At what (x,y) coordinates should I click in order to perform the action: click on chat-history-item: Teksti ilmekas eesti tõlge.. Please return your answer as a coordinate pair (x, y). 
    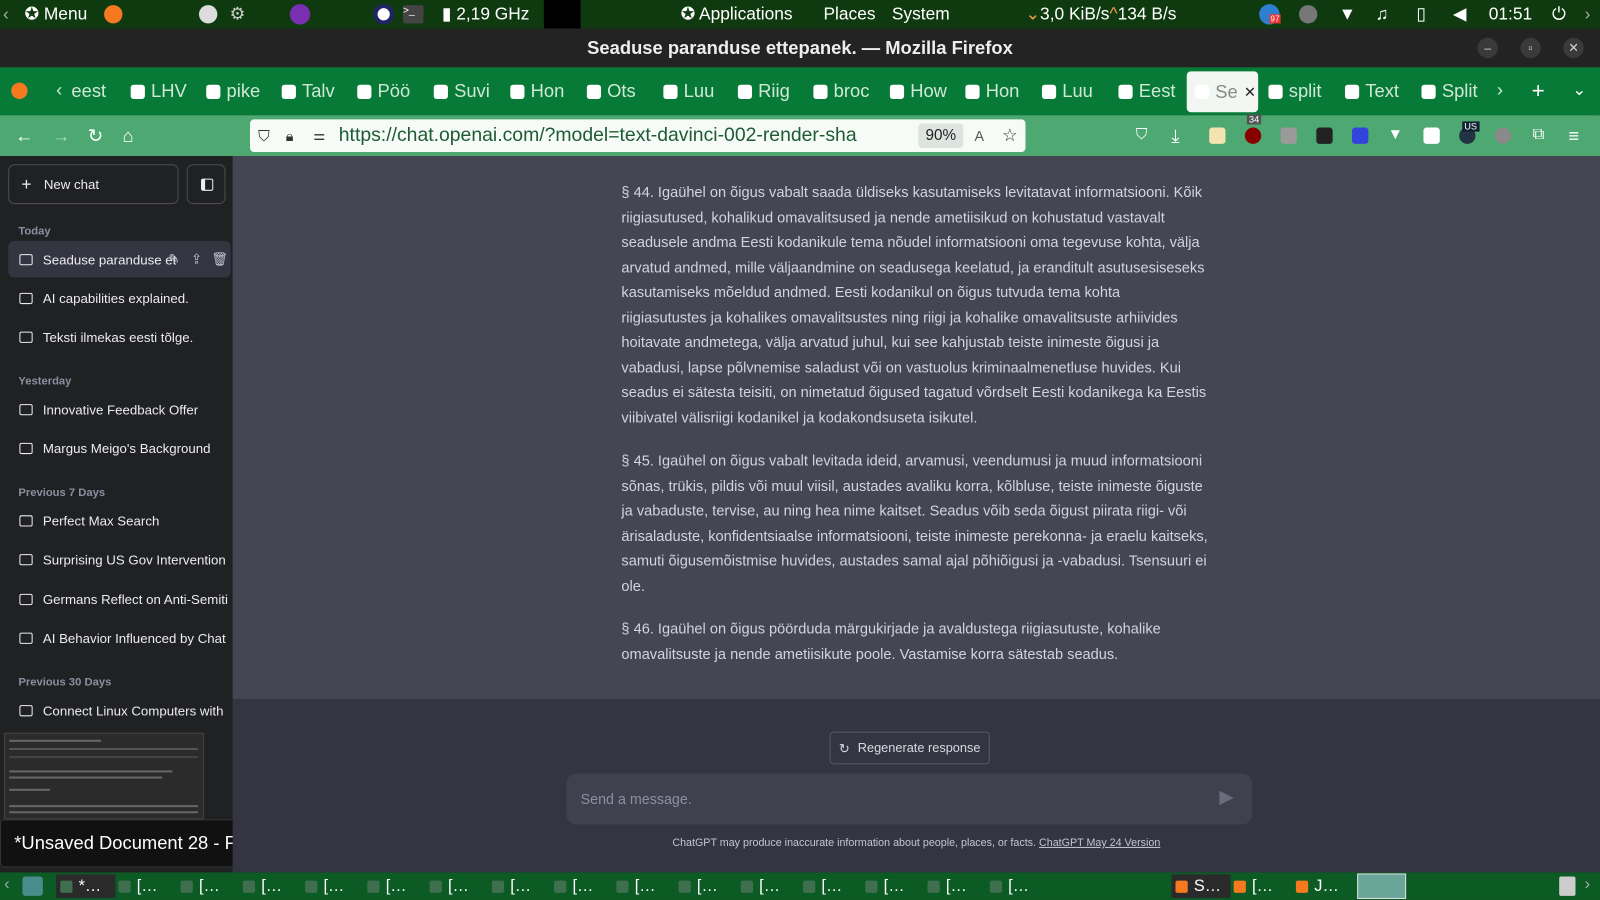
    Looking at the image, I should click on (120, 336).